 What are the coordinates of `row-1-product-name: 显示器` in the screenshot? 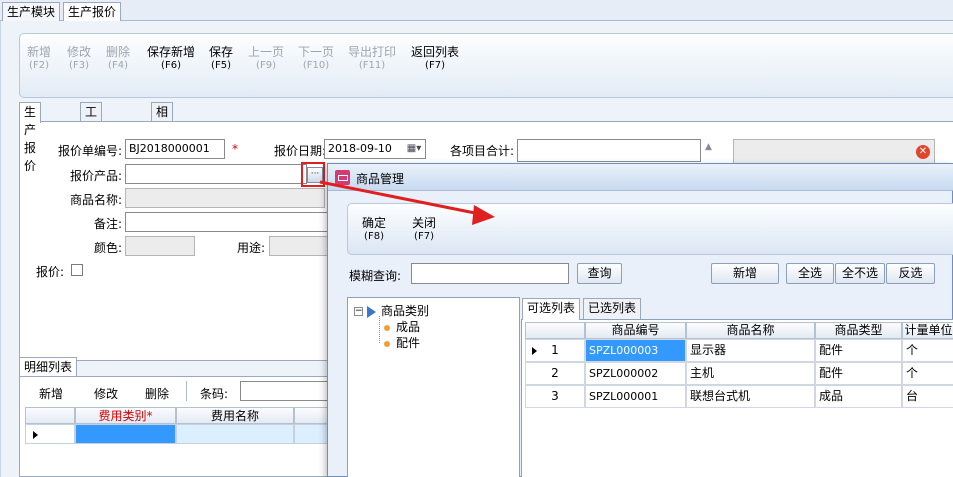 It's located at (750, 350).